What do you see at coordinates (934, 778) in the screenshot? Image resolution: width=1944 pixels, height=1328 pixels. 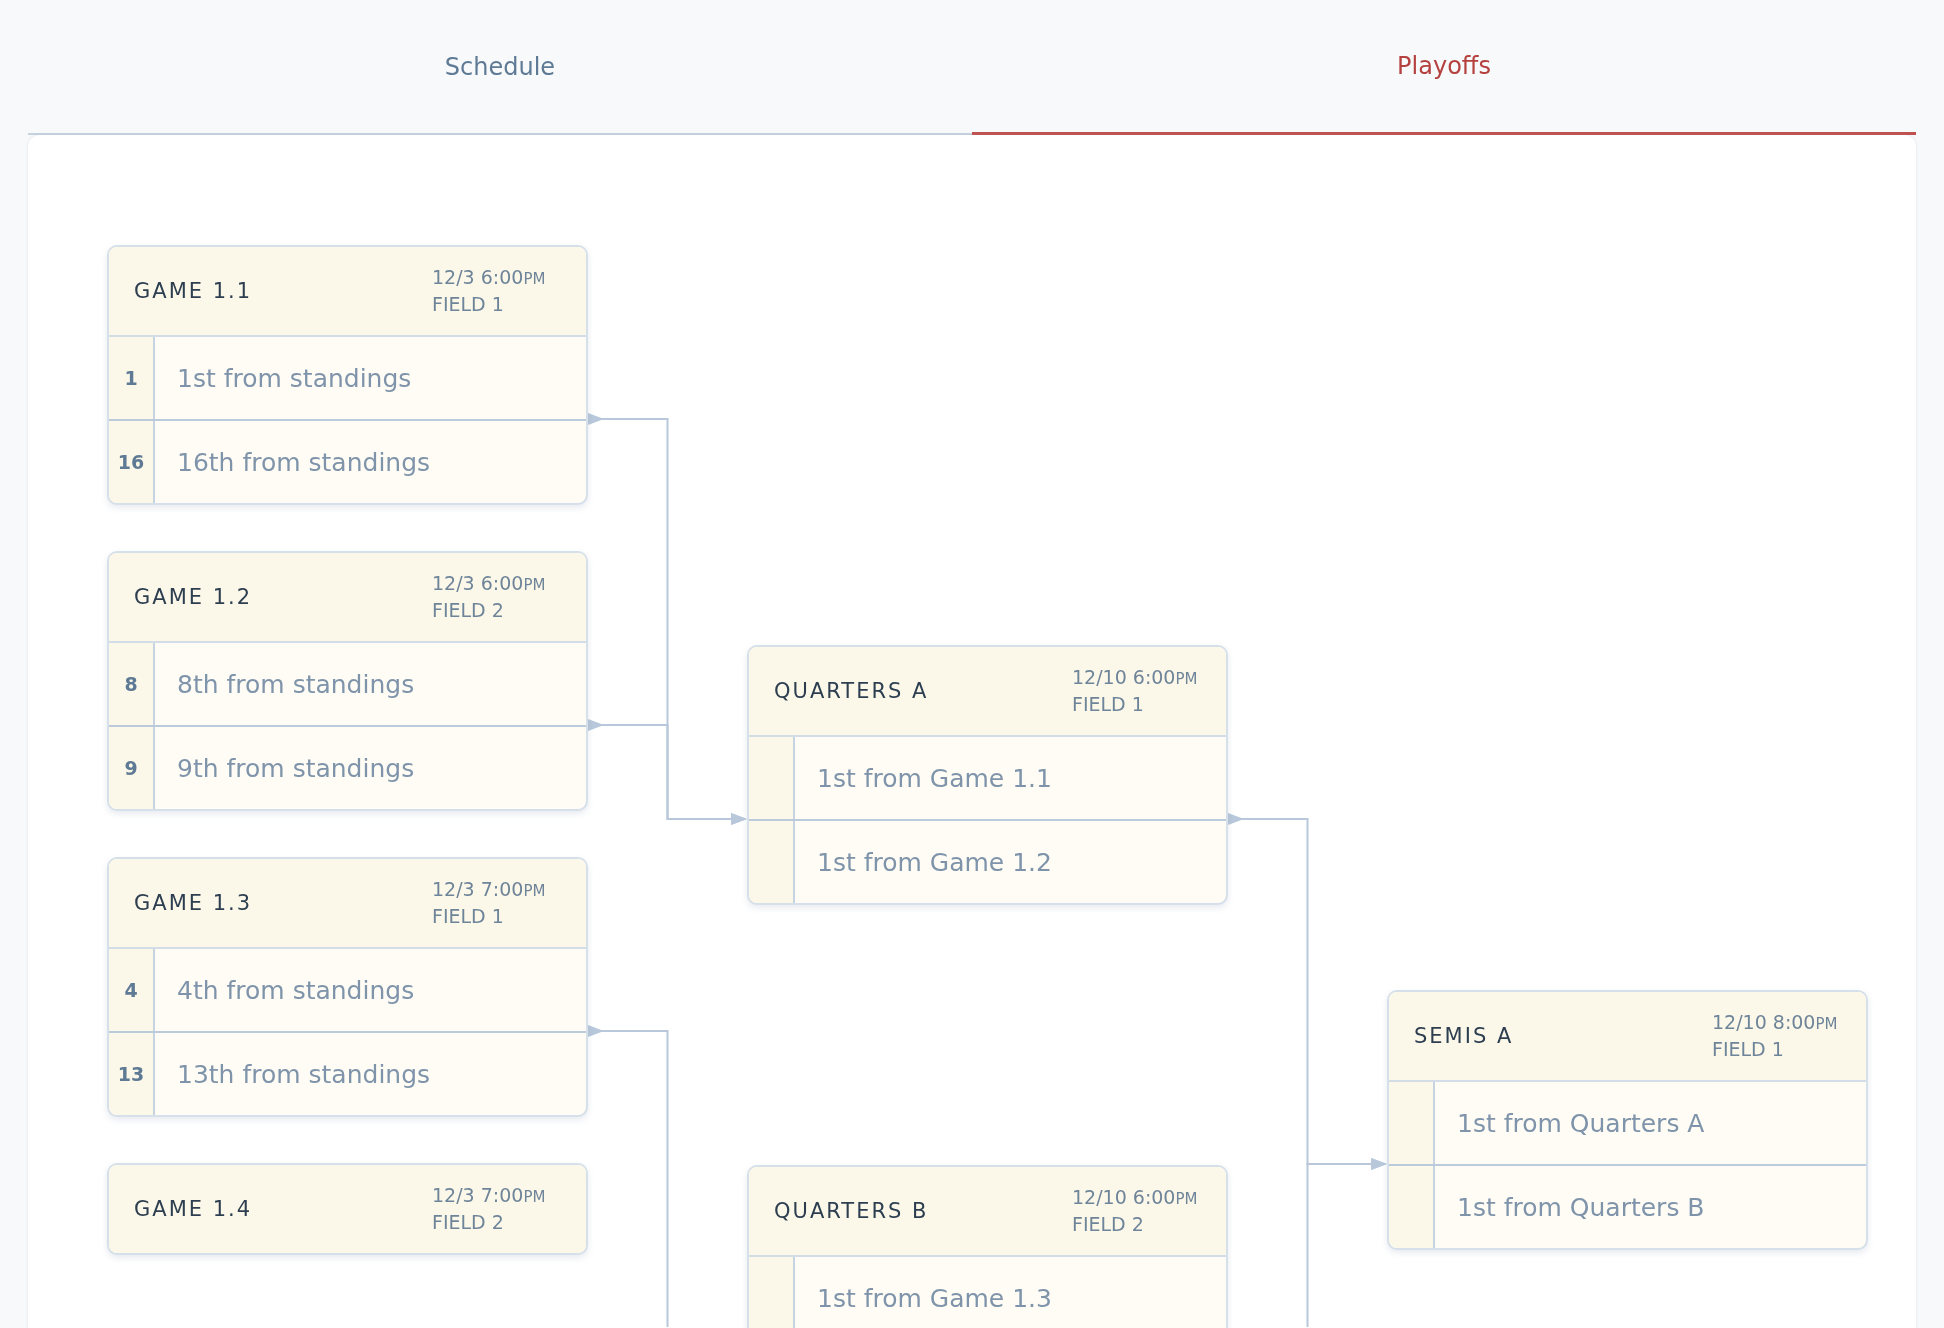 I see `team-name: 1st from Game 1.1` at bounding box center [934, 778].